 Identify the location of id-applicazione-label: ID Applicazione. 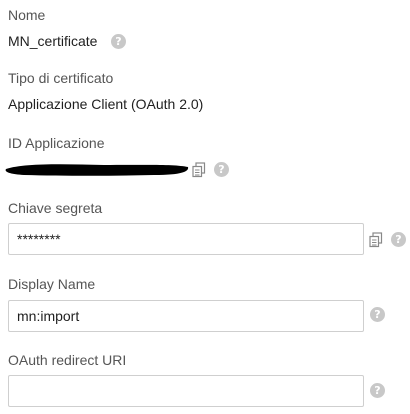
(56, 143).